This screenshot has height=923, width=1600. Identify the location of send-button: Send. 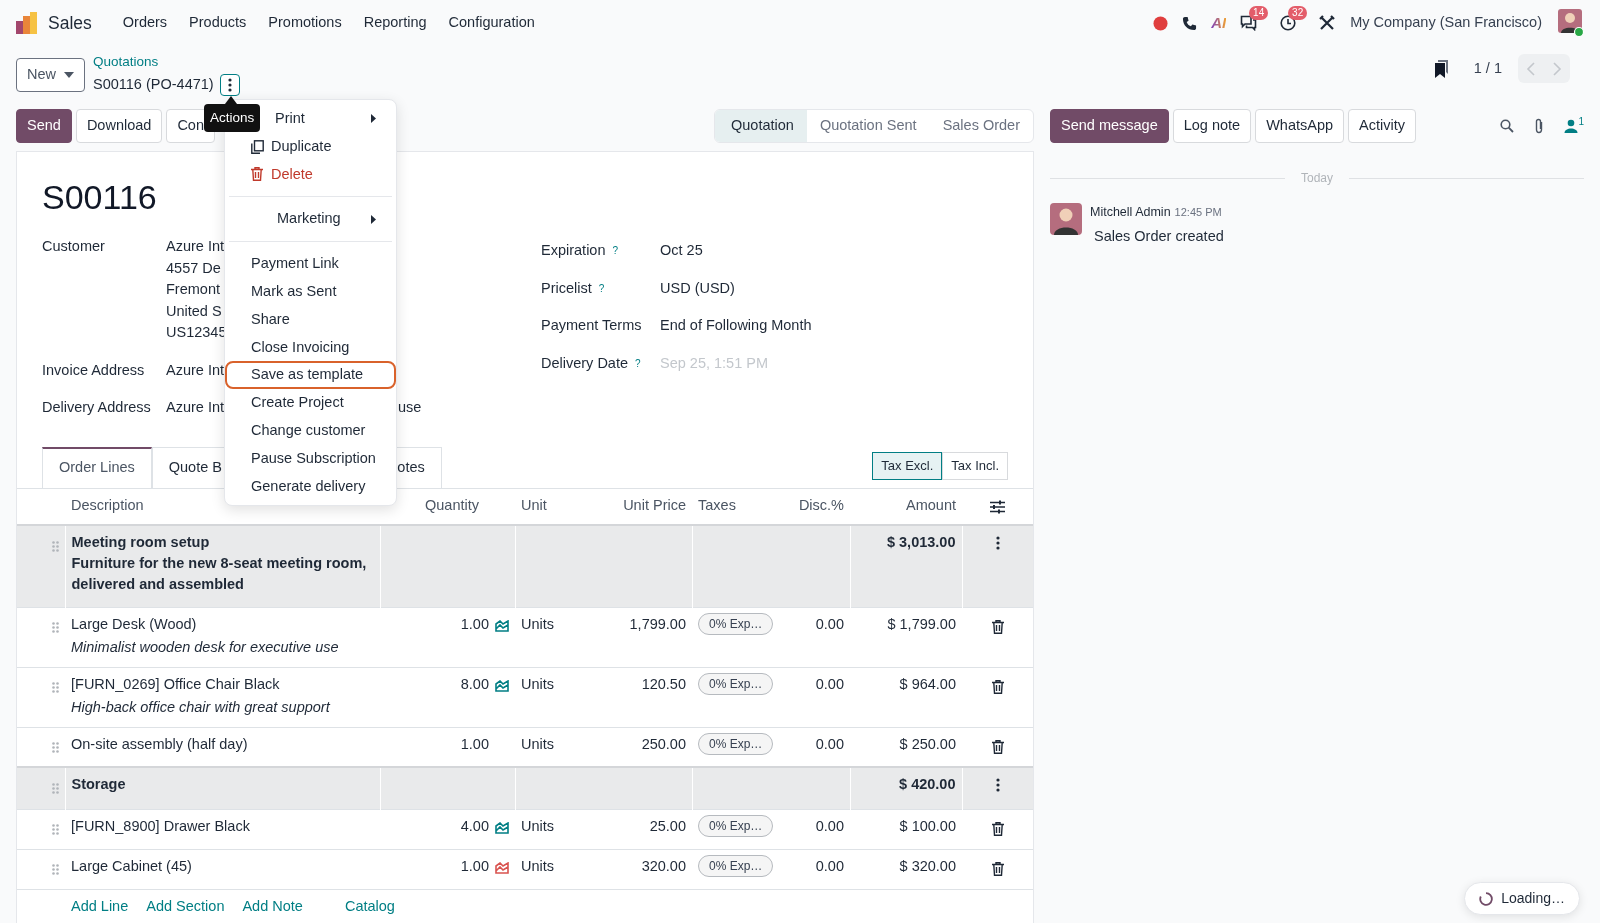
(44, 126).